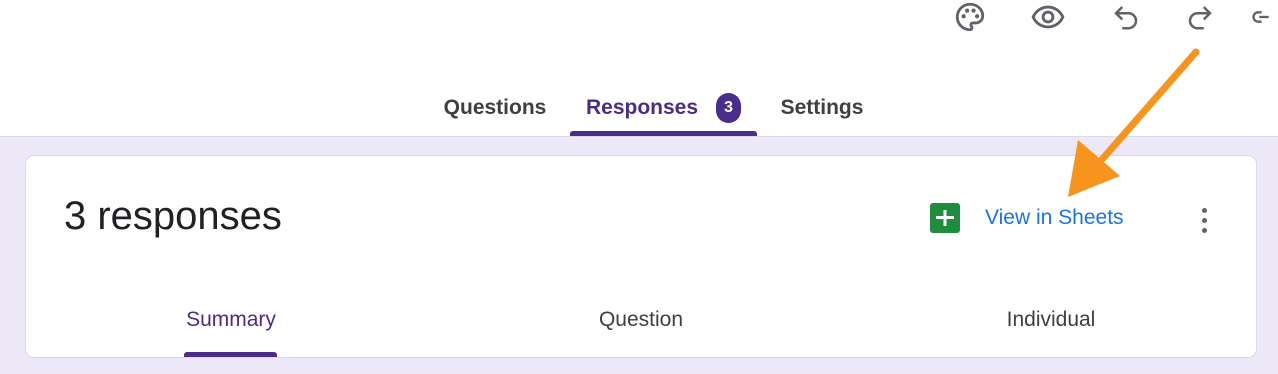  Describe the element at coordinates (945, 218) in the screenshot. I see `sheets-icon` at that location.